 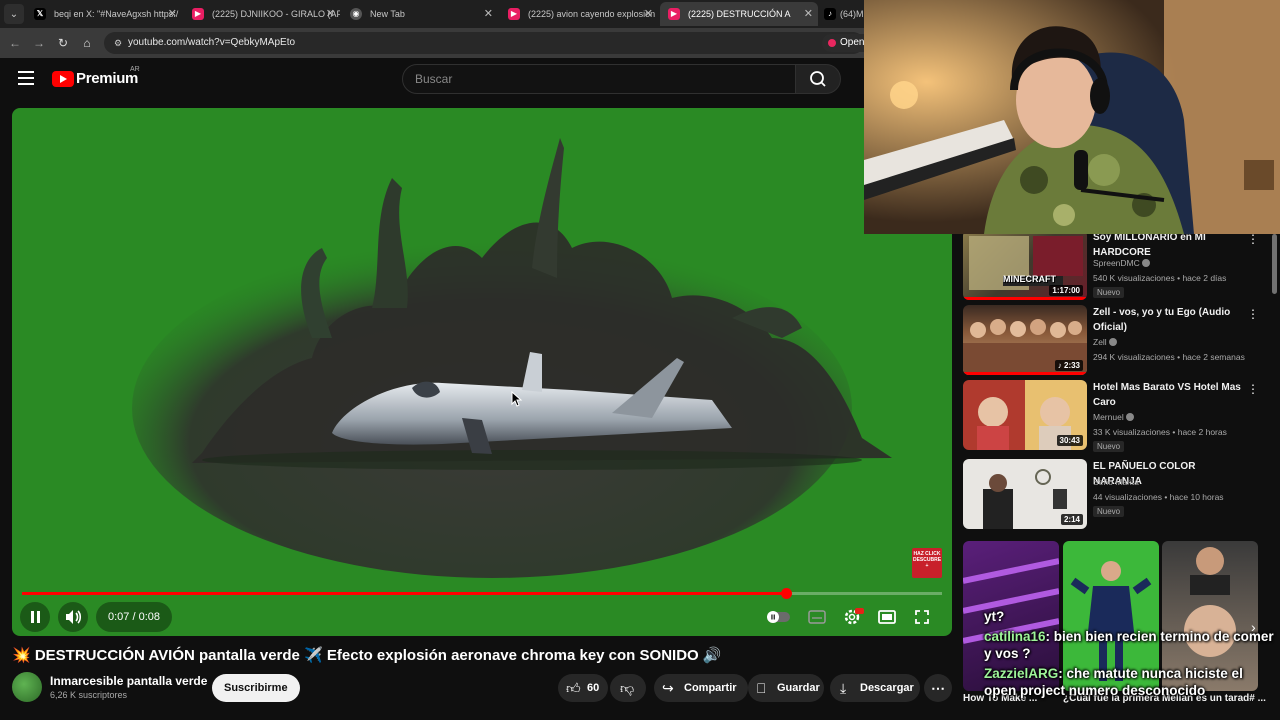 What do you see at coordinates (994, 616) in the screenshot?
I see `chat-text: yt?` at bounding box center [994, 616].